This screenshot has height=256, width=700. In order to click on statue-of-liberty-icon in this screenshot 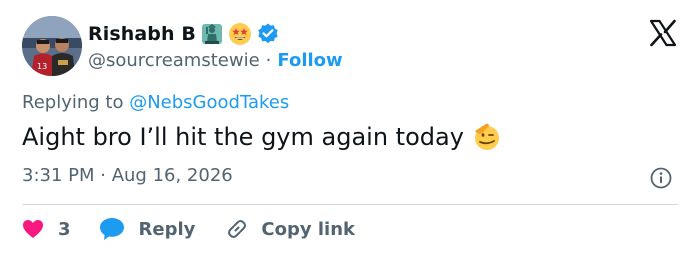, I will do `click(211, 34)`.